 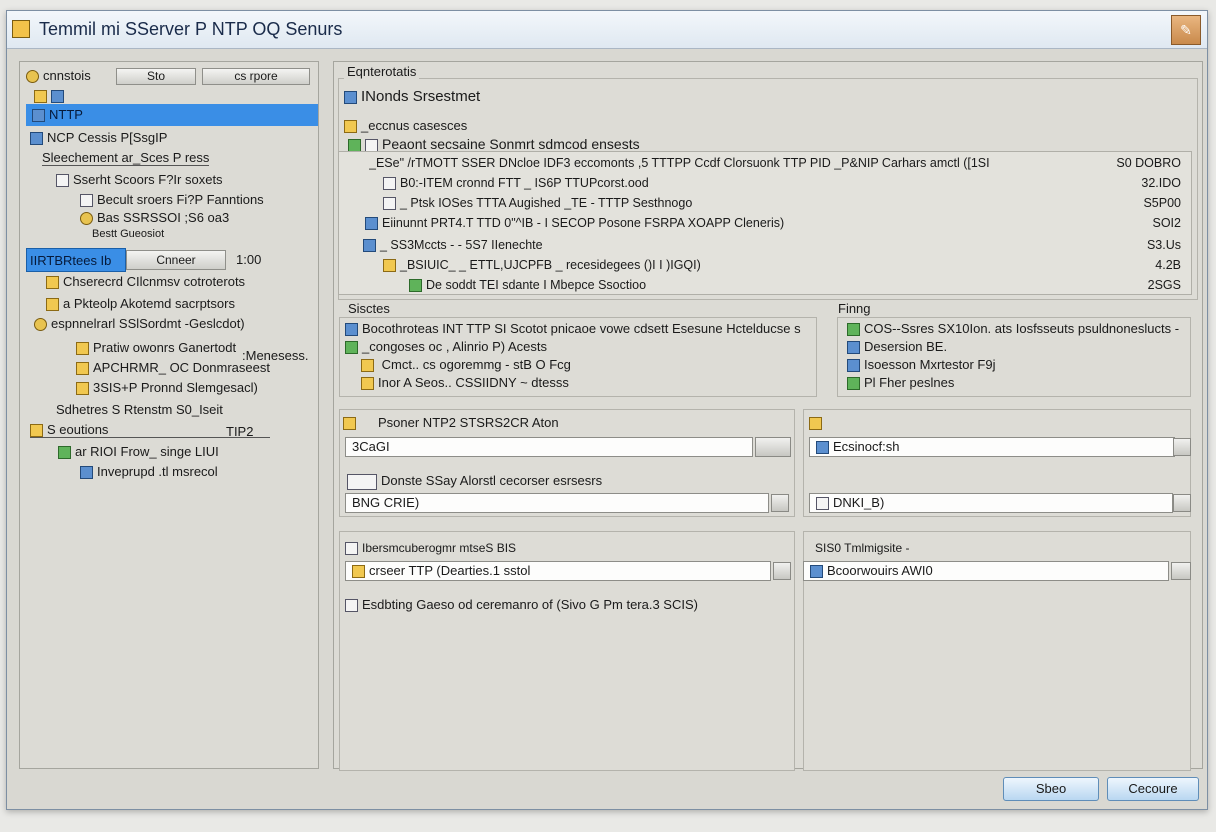 I want to click on tree-item: Bestt Gueosiot, so click(x=128, y=234).